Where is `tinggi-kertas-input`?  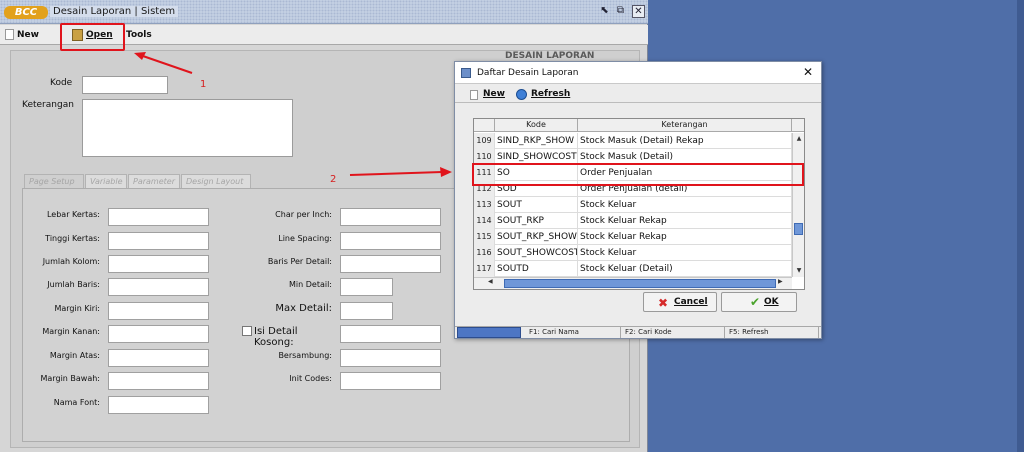 tinggi-kertas-input is located at coordinates (158, 241).